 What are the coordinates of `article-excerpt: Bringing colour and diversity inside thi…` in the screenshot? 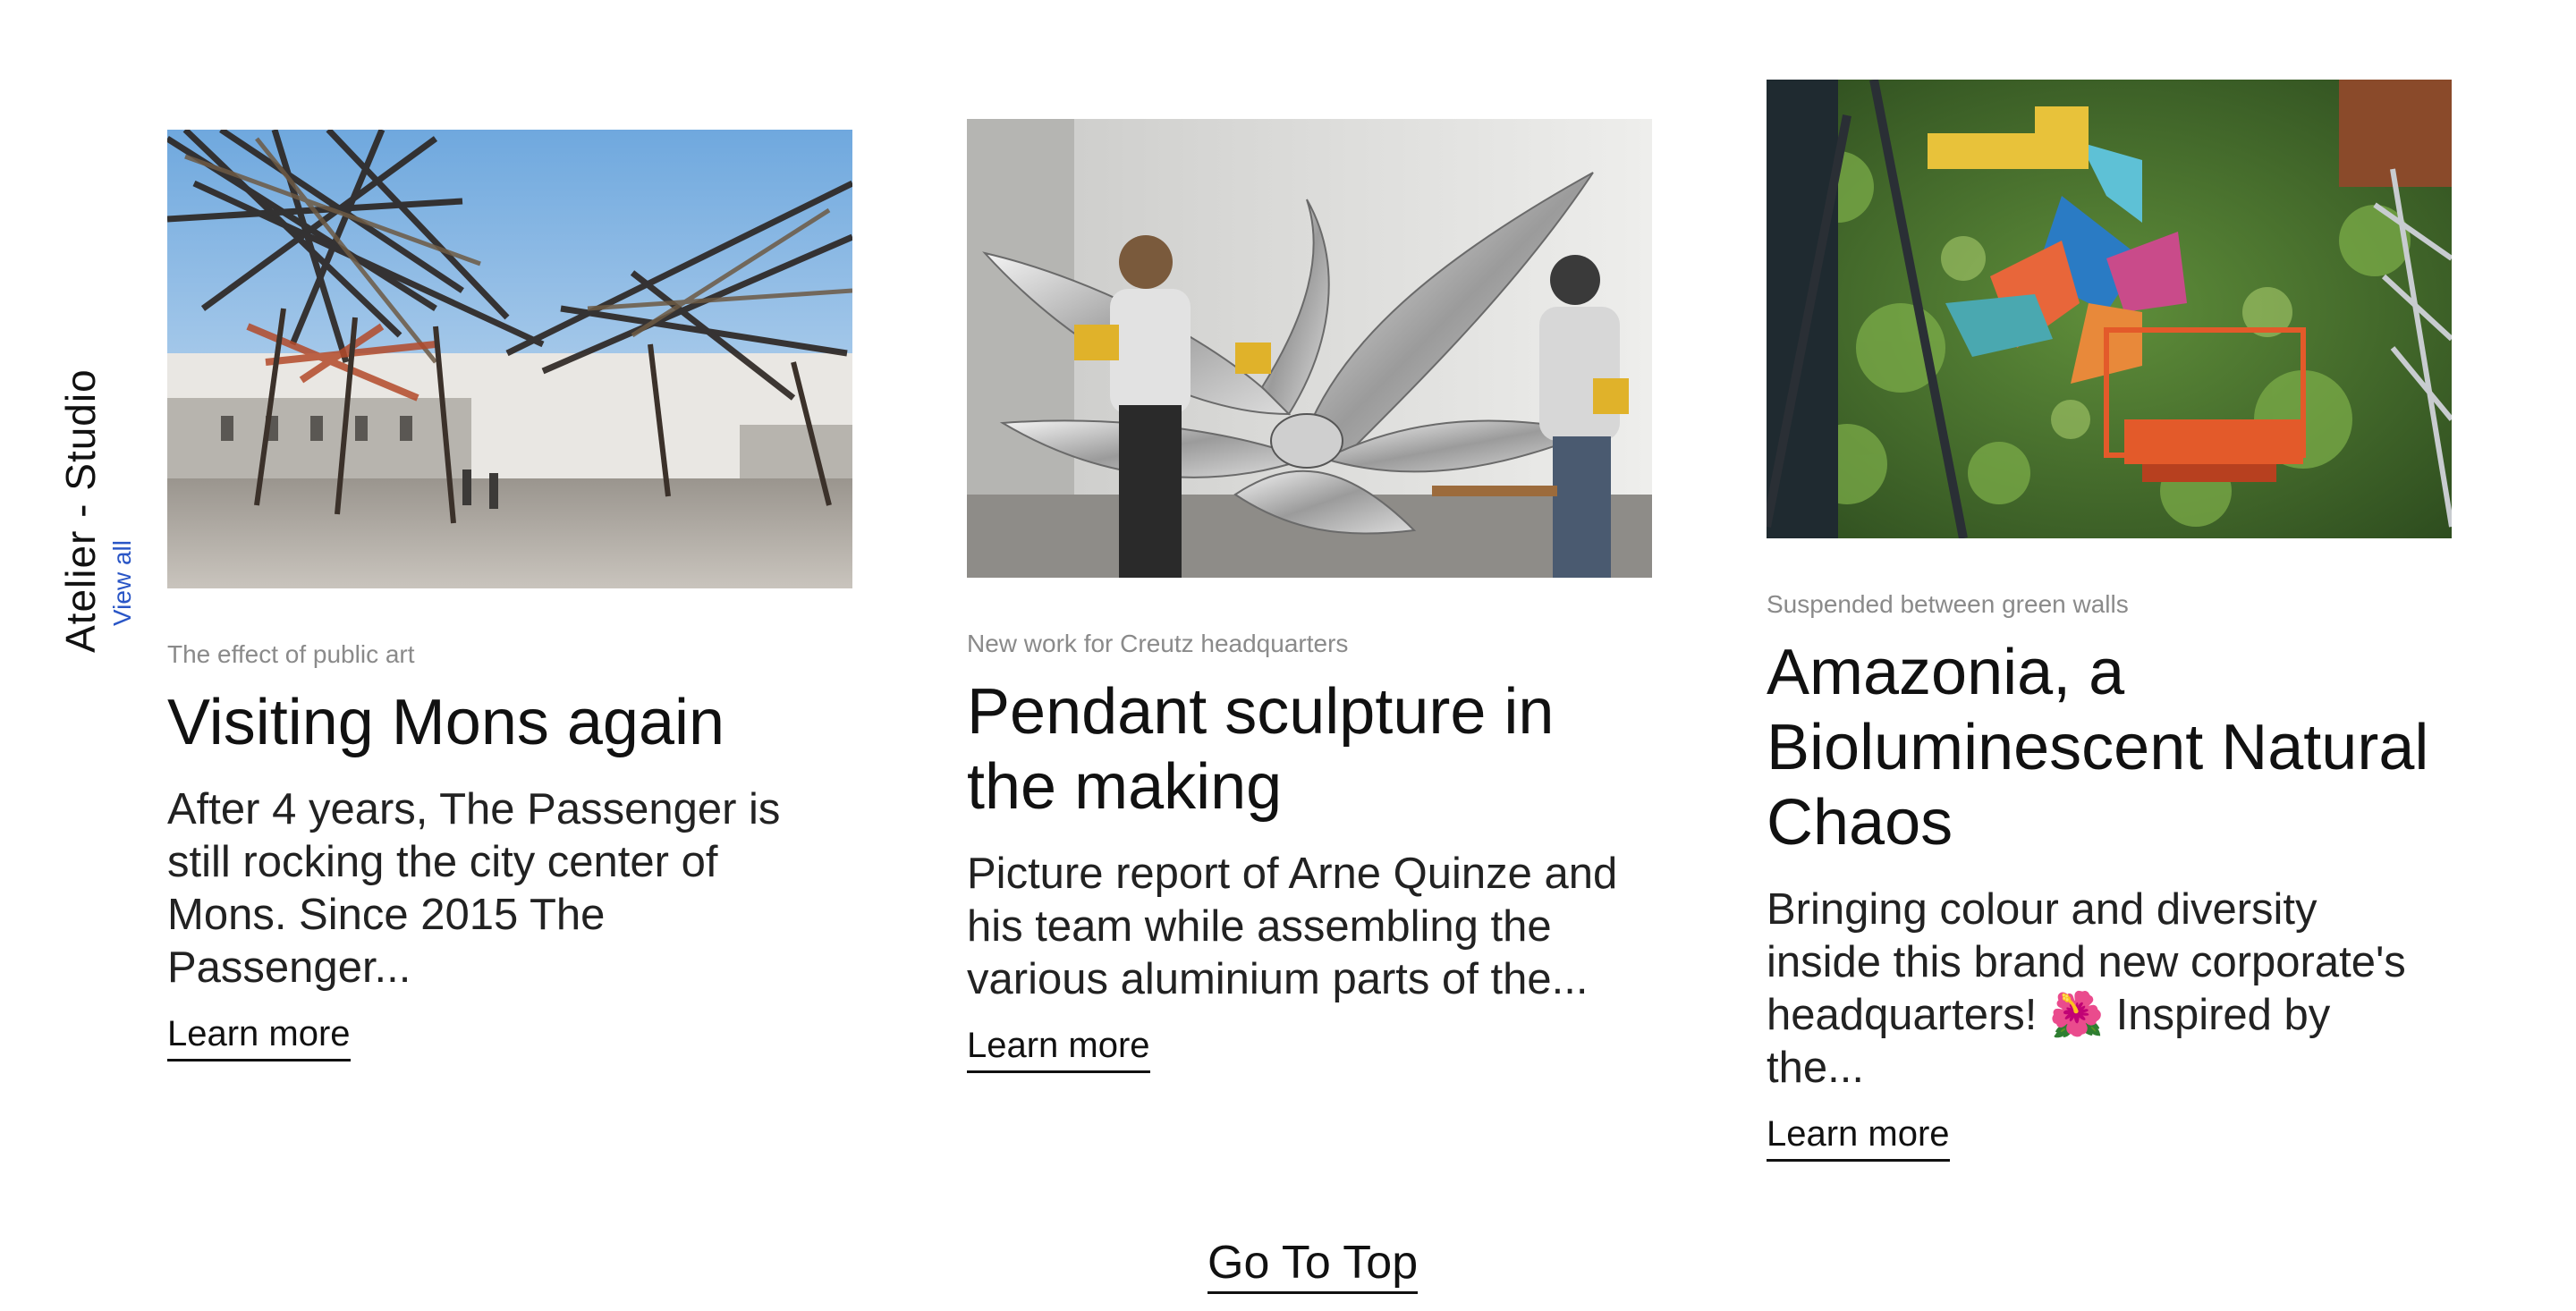 It's located at (2086, 989).